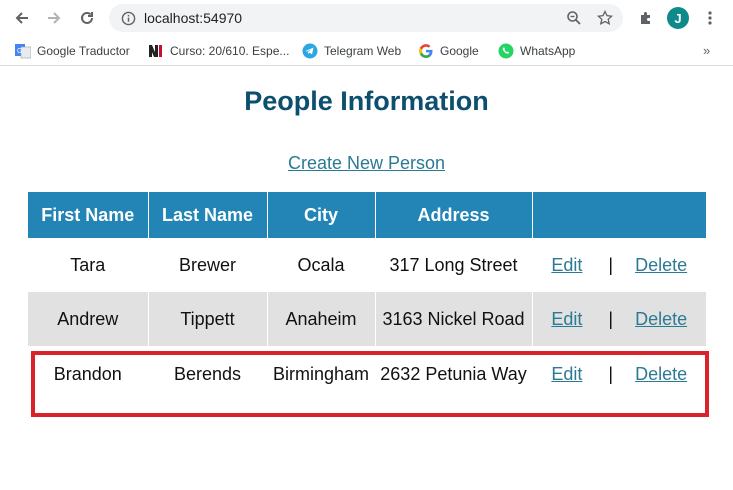 The height and width of the screenshot is (490, 733). What do you see at coordinates (619, 215) in the screenshot?
I see `header-actions` at bounding box center [619, 215].